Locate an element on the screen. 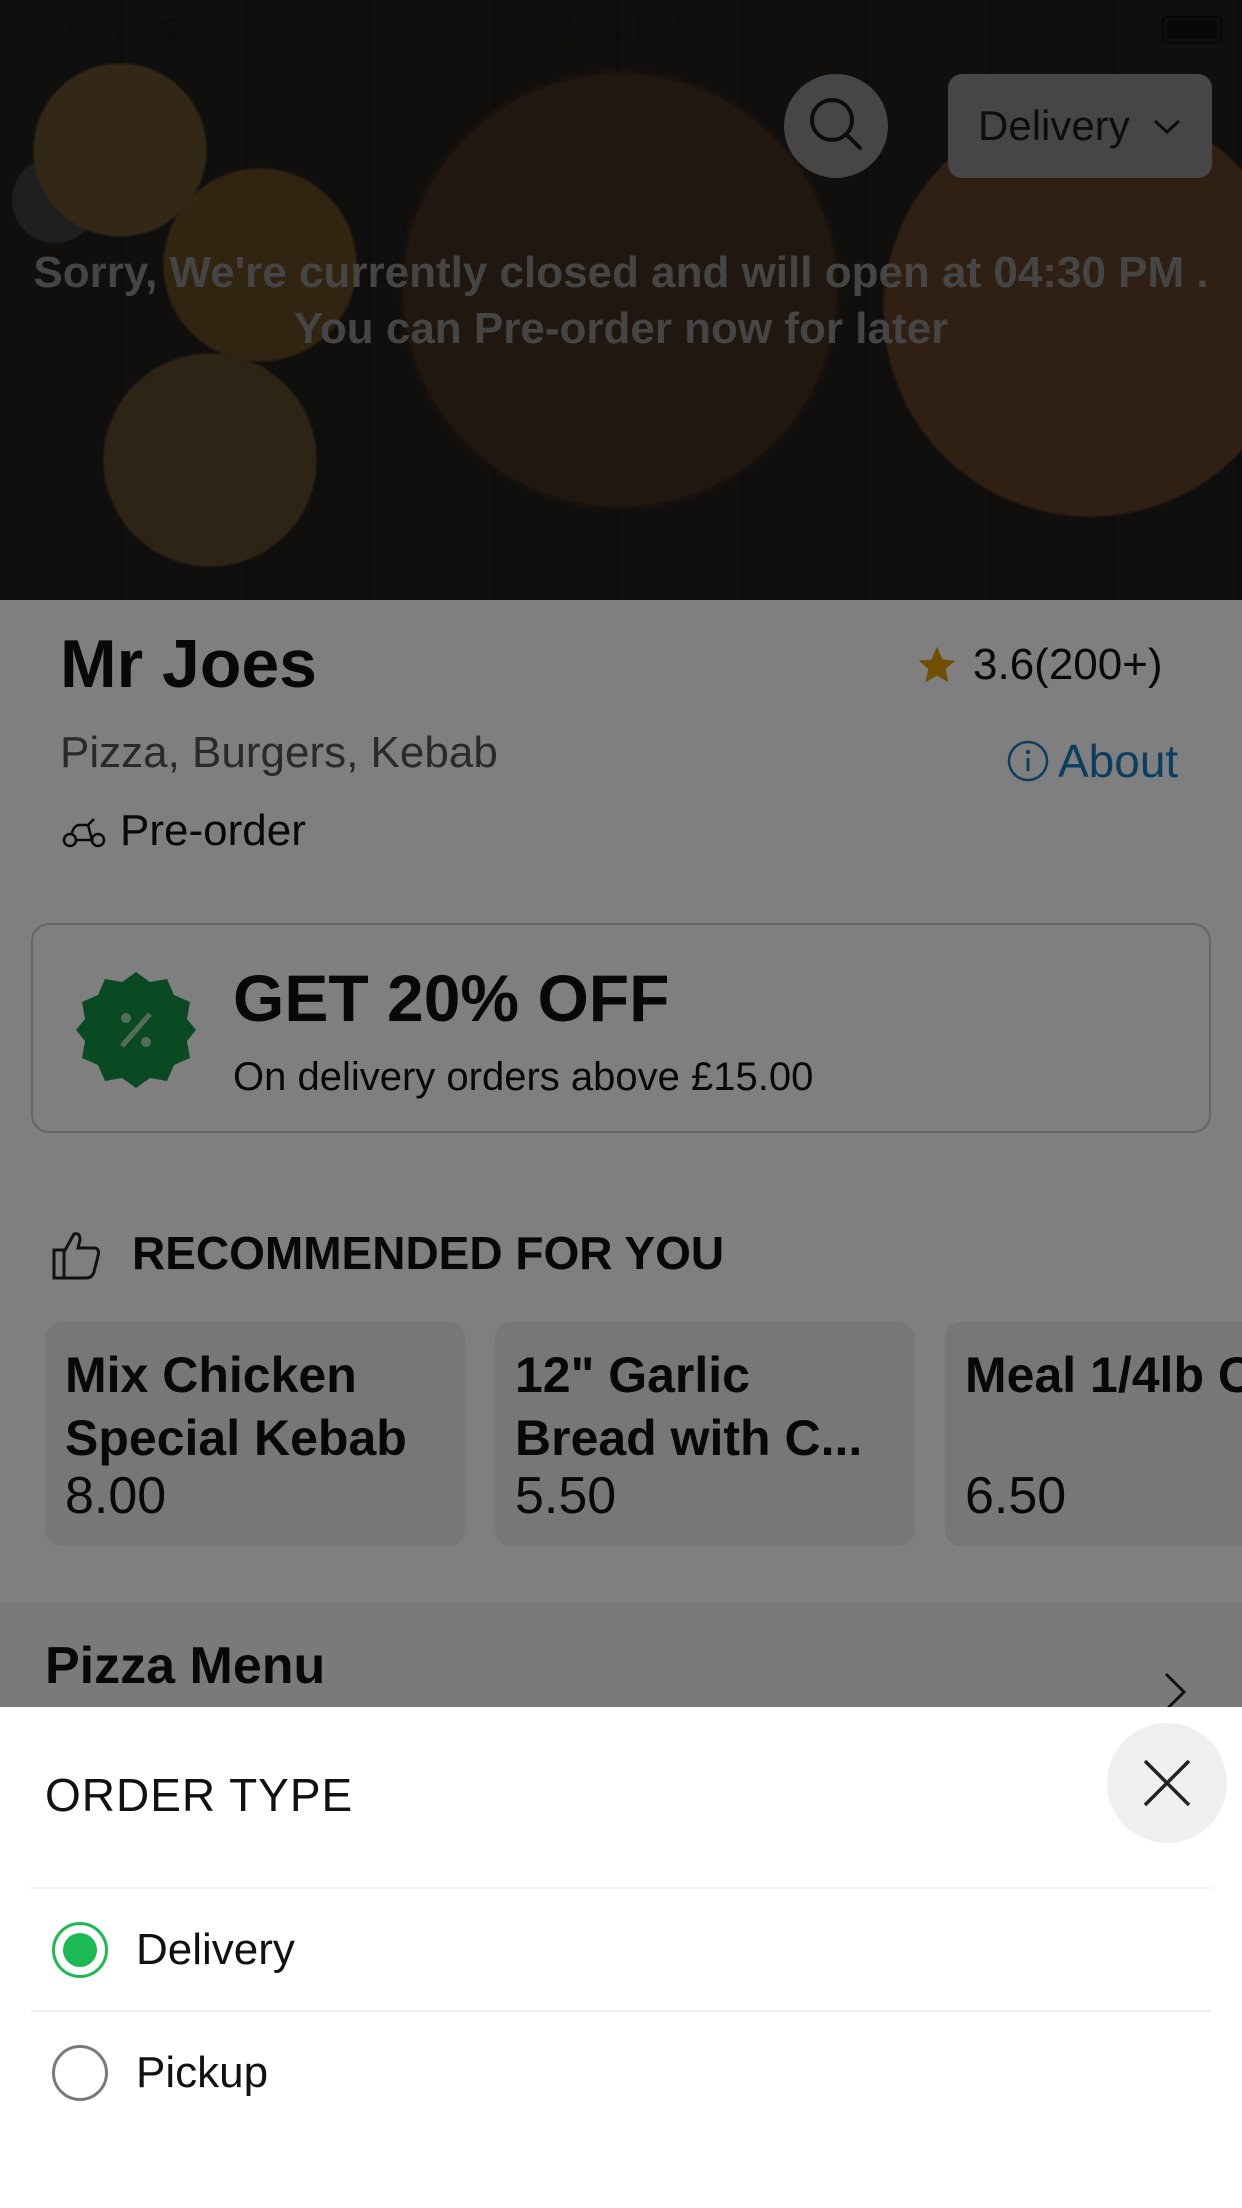 The image size is (1242, 2208). radio-selected is located at coordinates (80, 1950).